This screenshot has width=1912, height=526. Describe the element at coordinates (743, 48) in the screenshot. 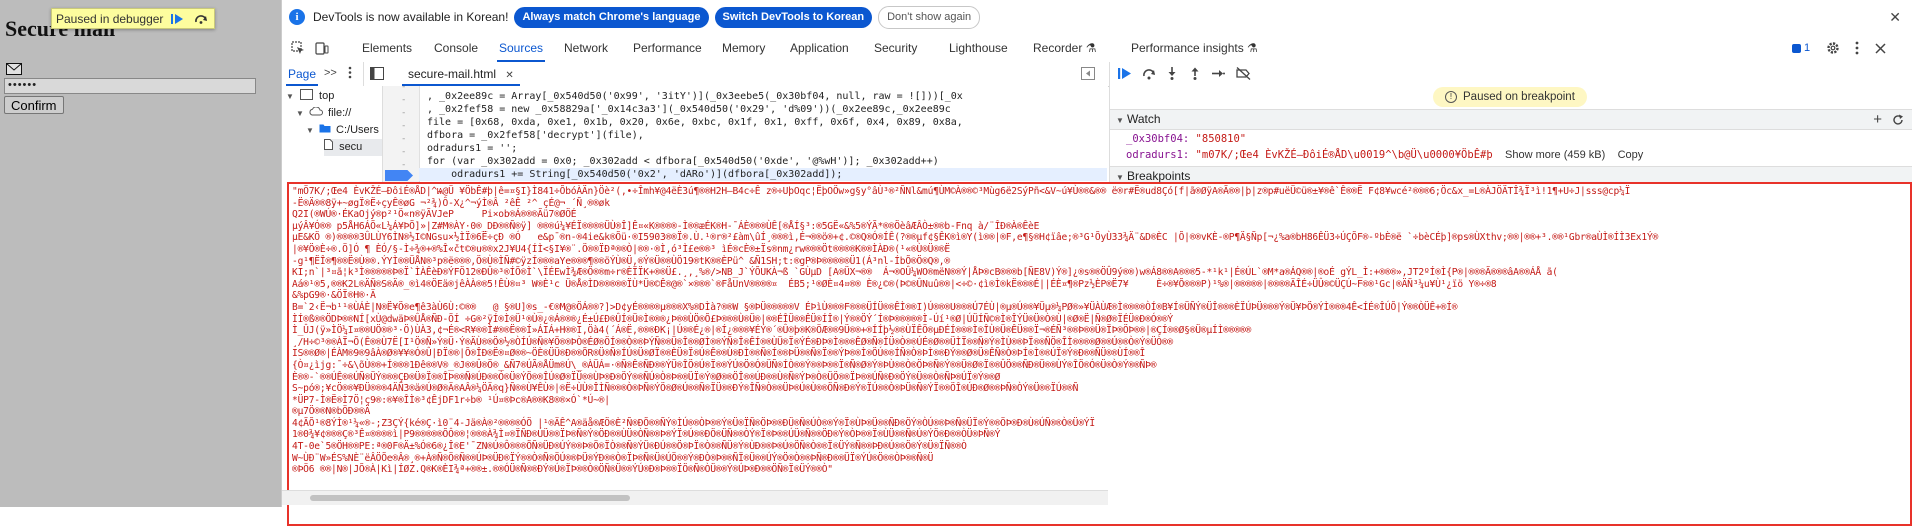

I see `tab-memory: Memory` at that location.